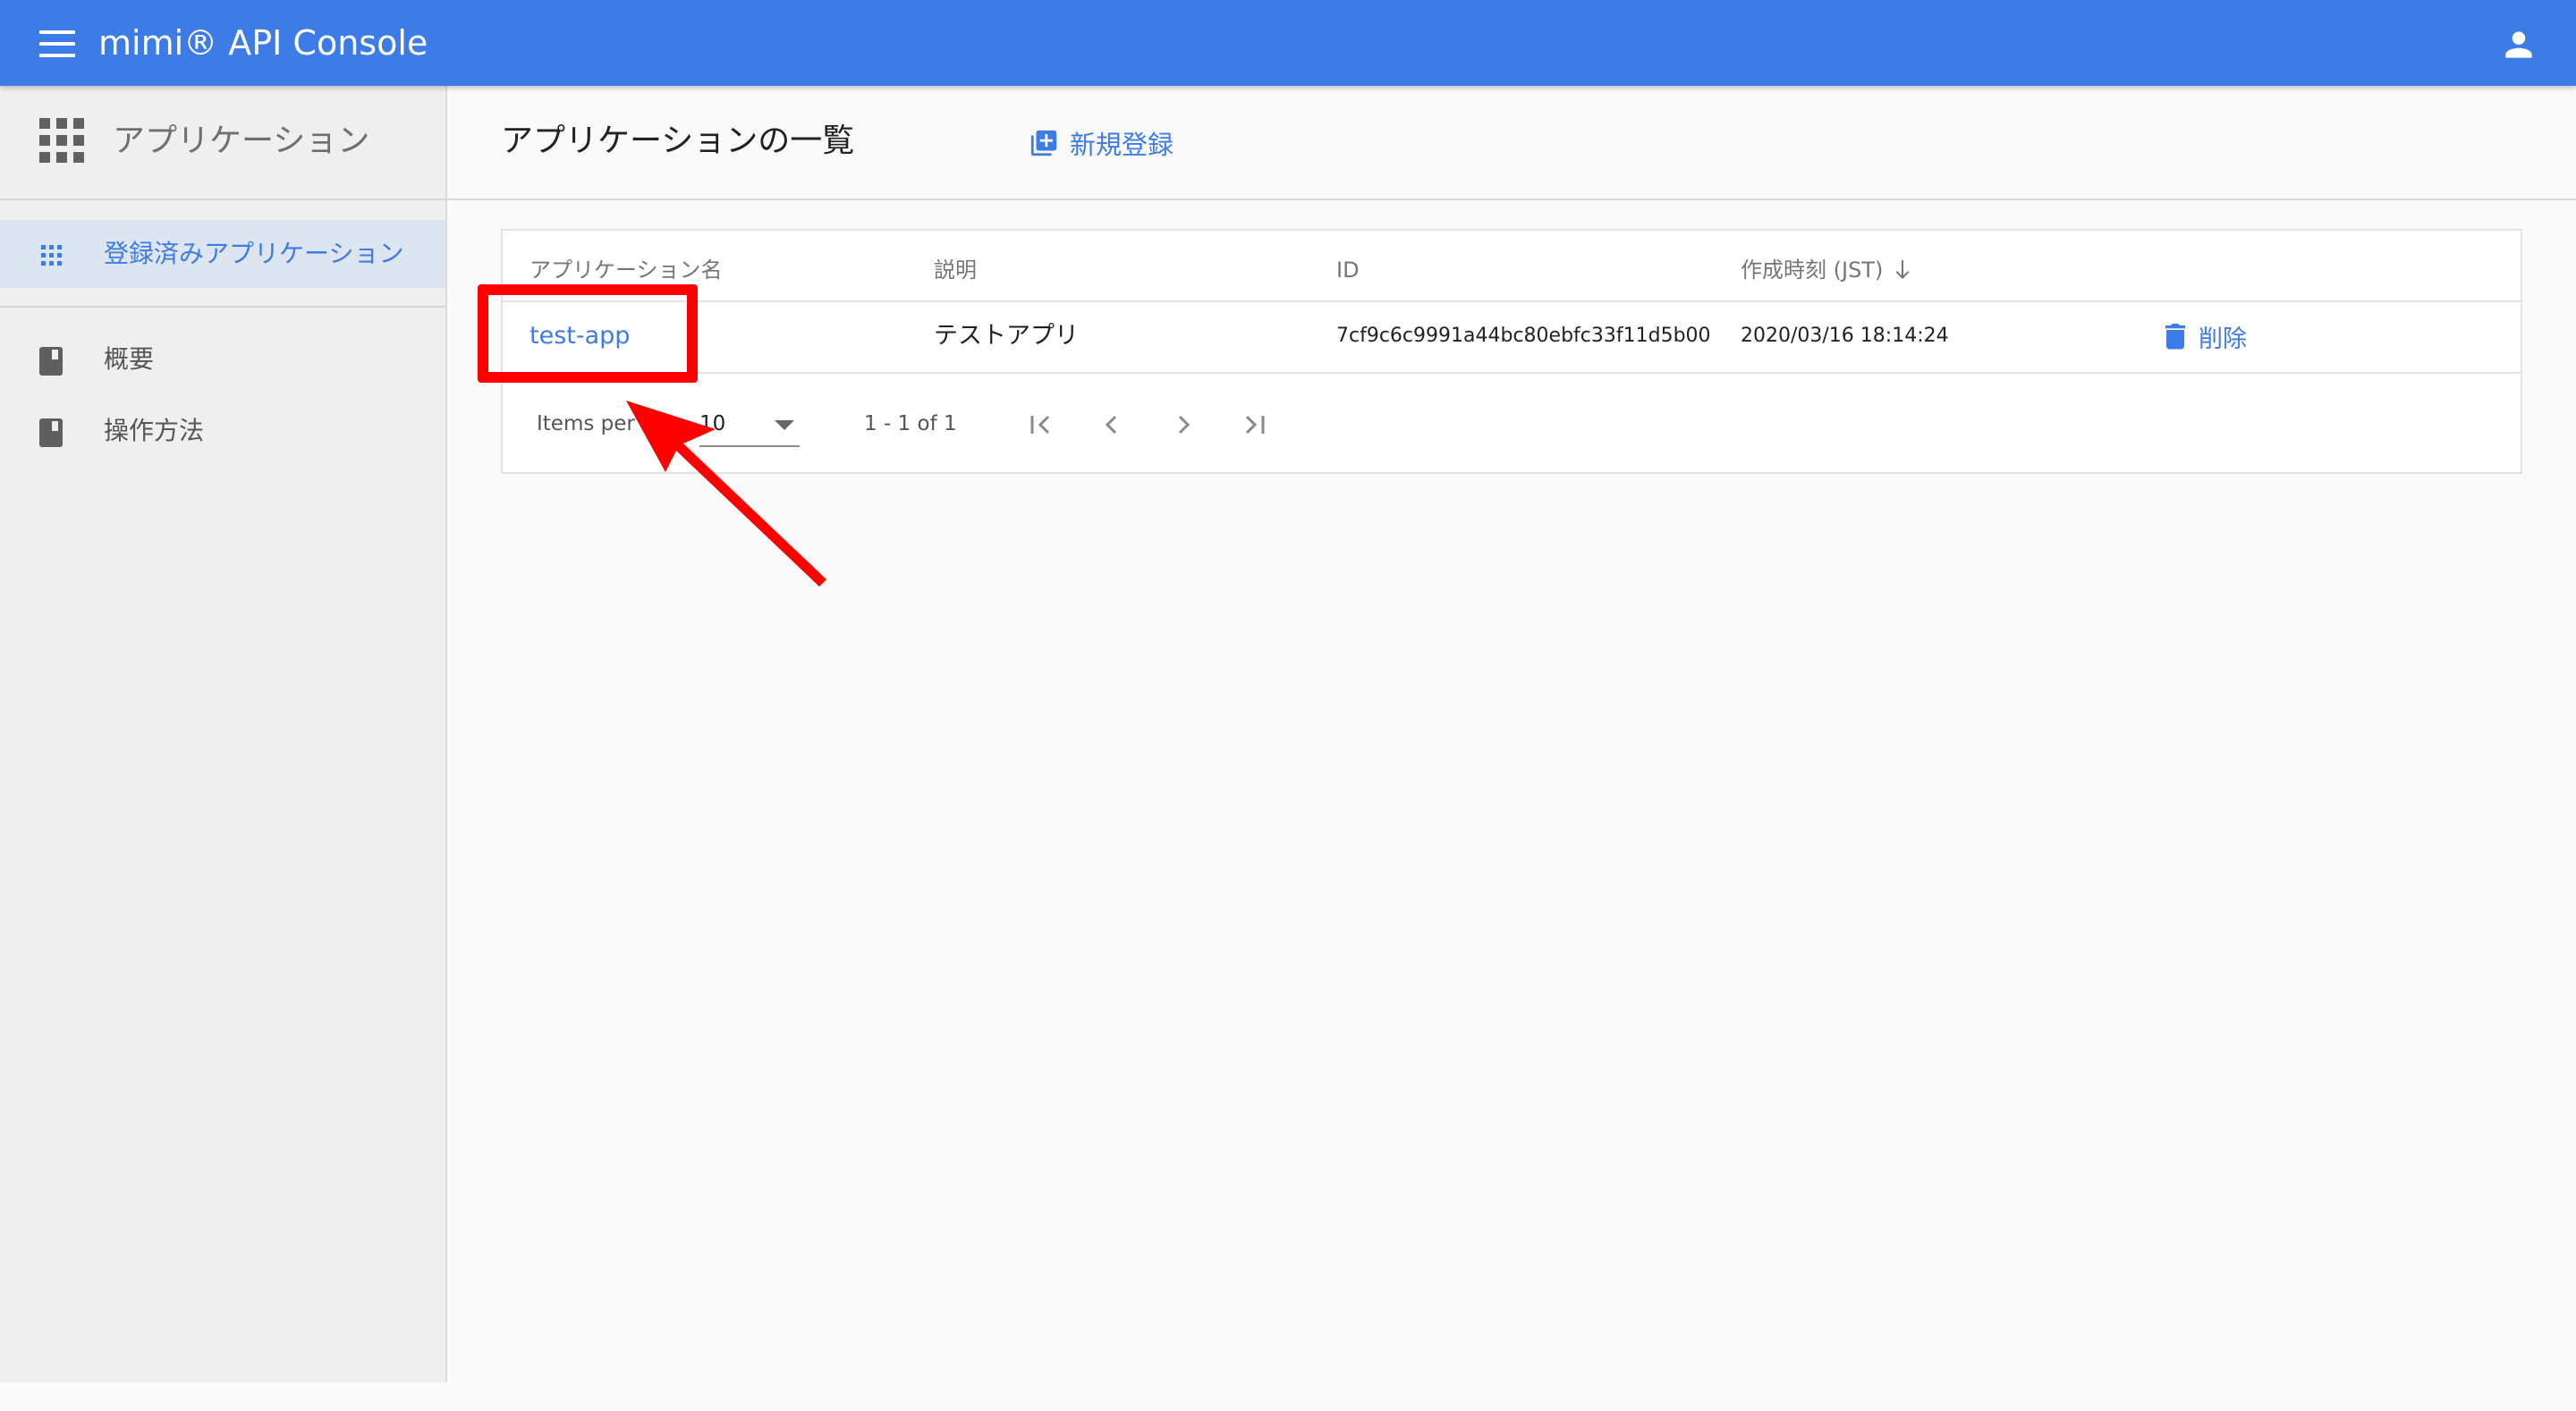  What do you see at coordinates (1523, 336) in the screenshot?
I see `app-id: 7cf9c6c9991a44bc80ebfc33f11d5b00` at bounding box center [1523, 336].